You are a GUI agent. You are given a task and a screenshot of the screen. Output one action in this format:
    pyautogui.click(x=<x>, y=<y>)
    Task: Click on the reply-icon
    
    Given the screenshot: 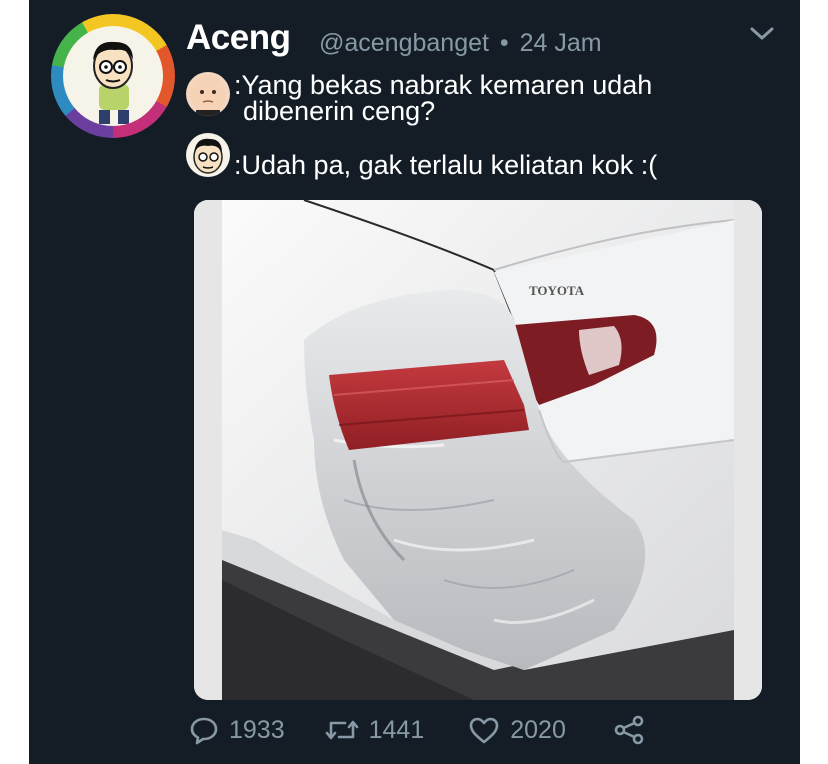 What is the action you would take?
    pyautogui.click(x=204, y=731)
    